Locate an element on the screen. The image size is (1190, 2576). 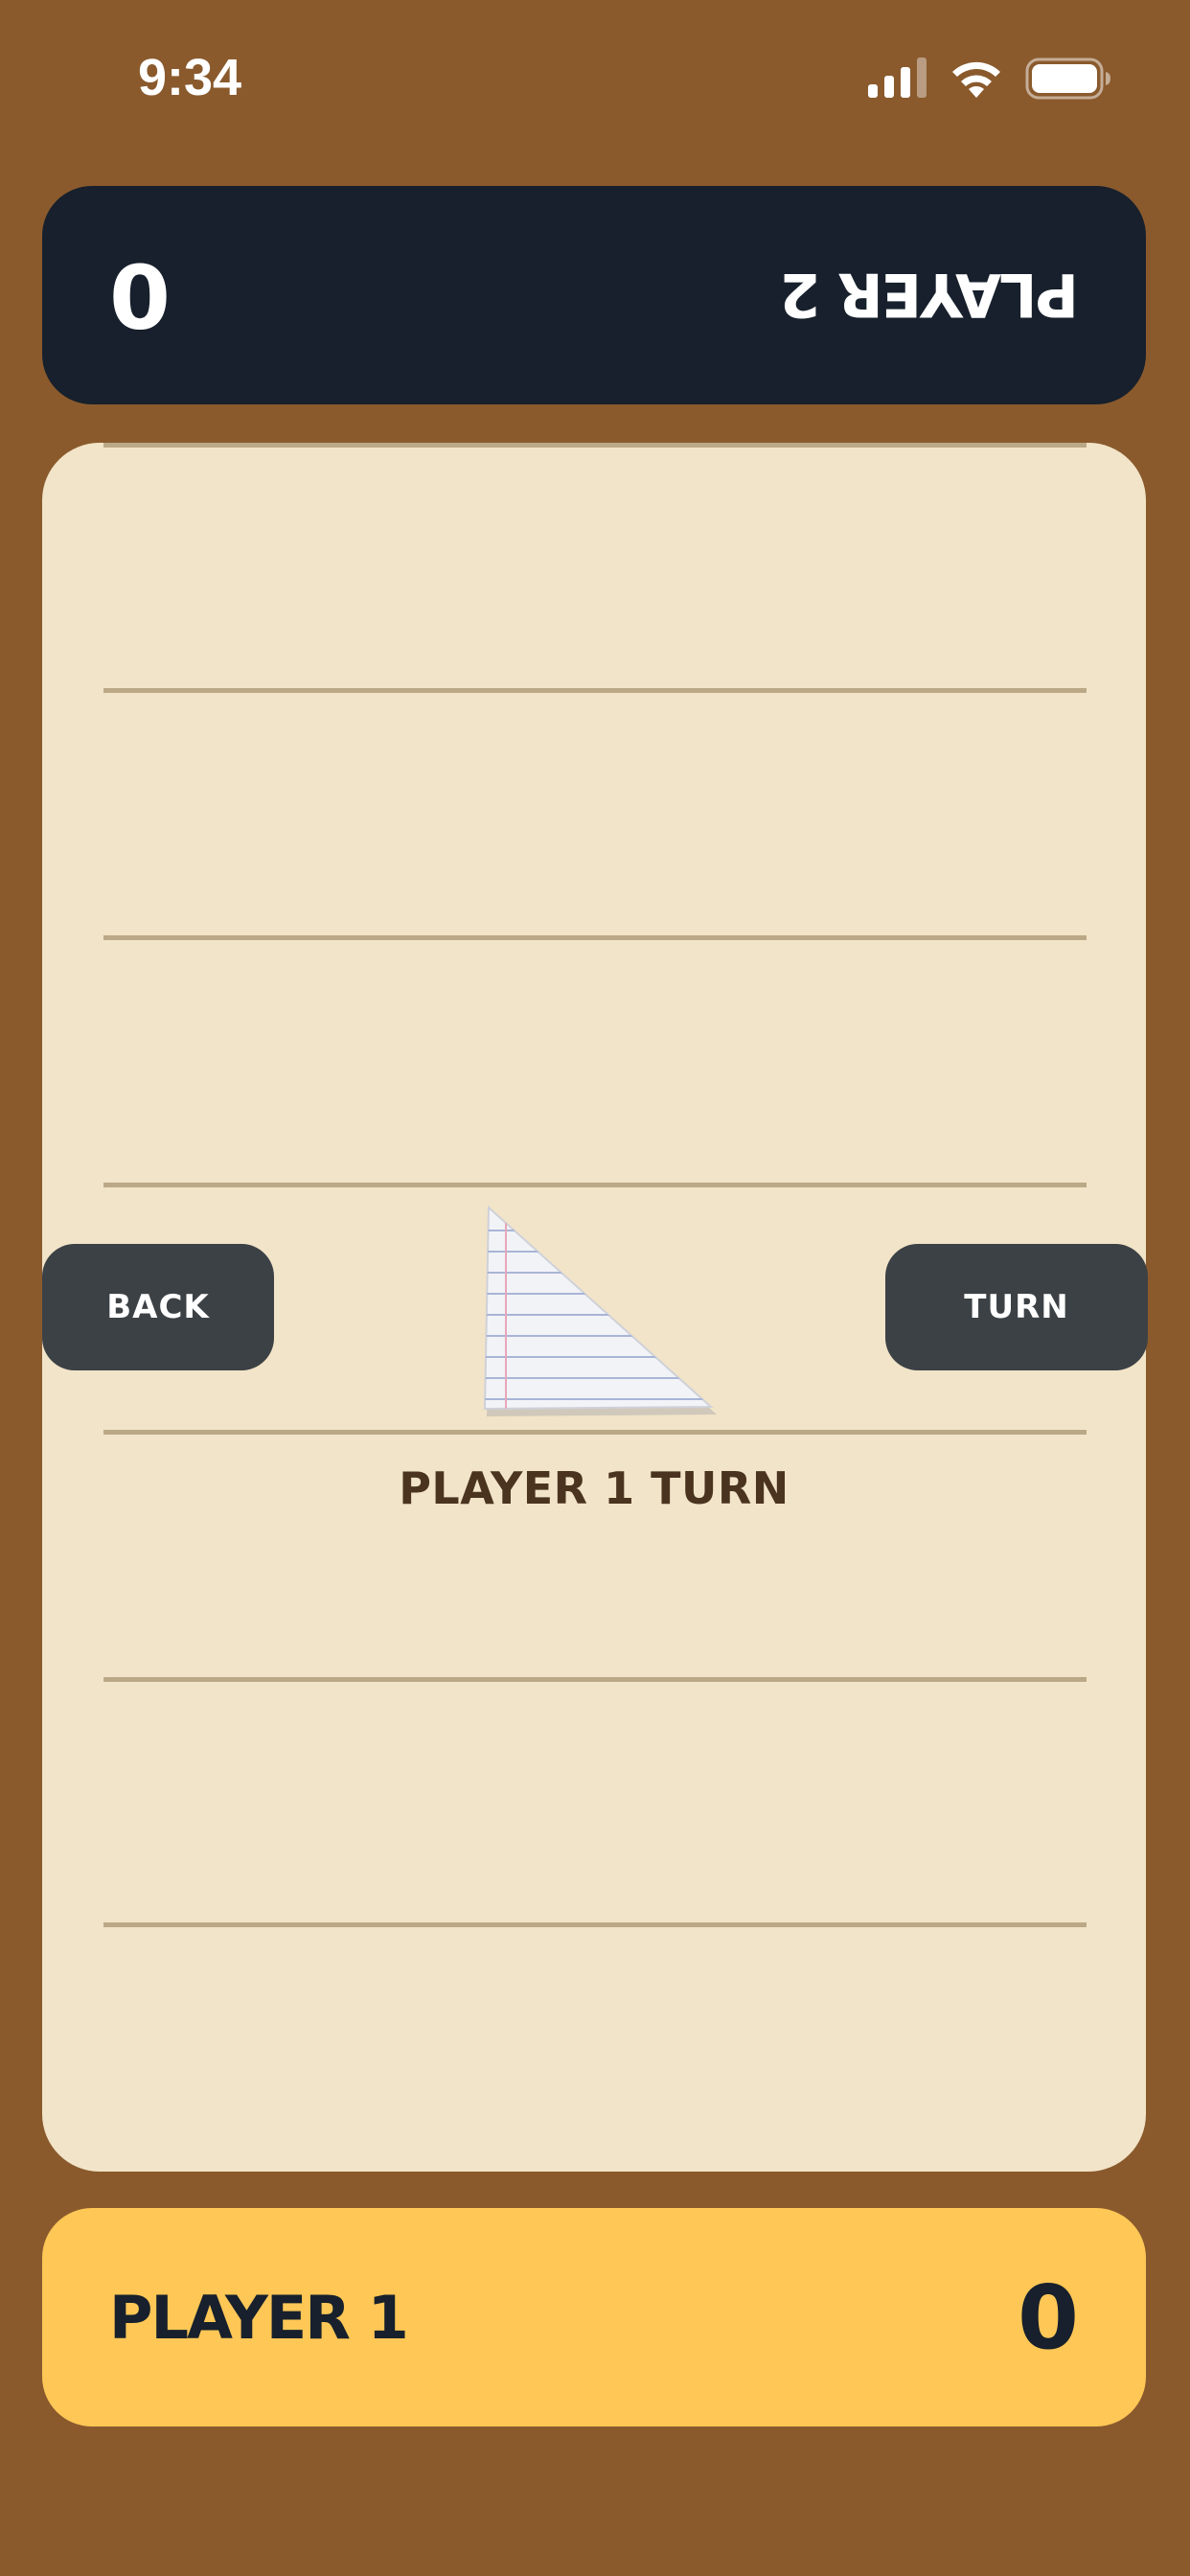
paper-triangle-piece is located at coordinates (616, 1312).